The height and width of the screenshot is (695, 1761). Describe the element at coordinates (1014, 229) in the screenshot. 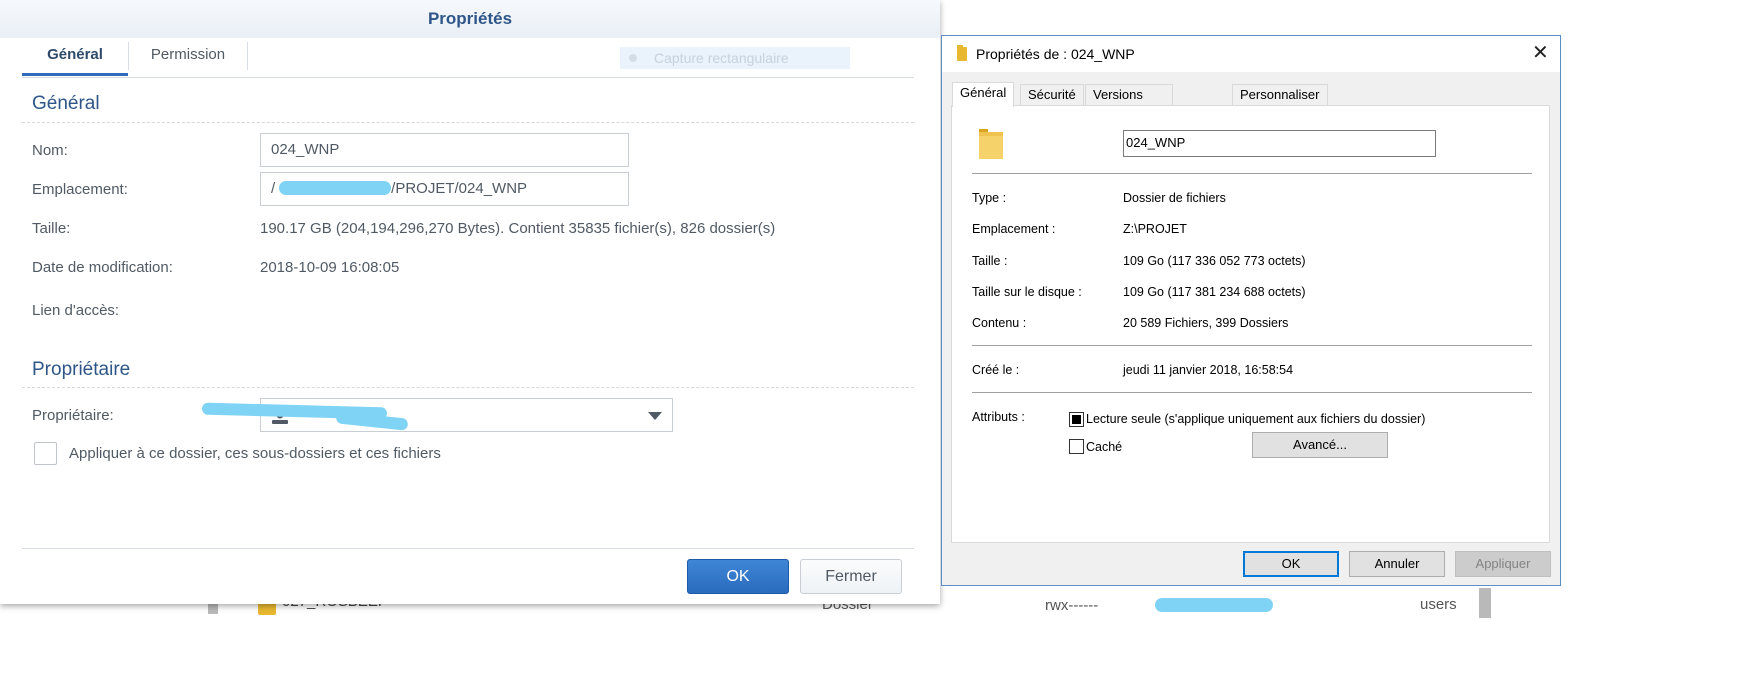

I see `location-label: Emplacement :` at that location.